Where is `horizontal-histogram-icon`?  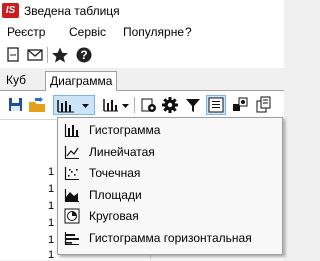
horizontal-histogram-icon is located at coordinates (72, 238).